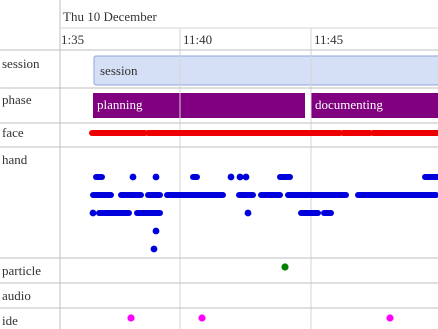 The width and height of the screenshot is (438, 329). What do you see at coordinates (17, 99) in the screenshot?
I see `row-label-phase: phase` at bounding box center [17, 99].